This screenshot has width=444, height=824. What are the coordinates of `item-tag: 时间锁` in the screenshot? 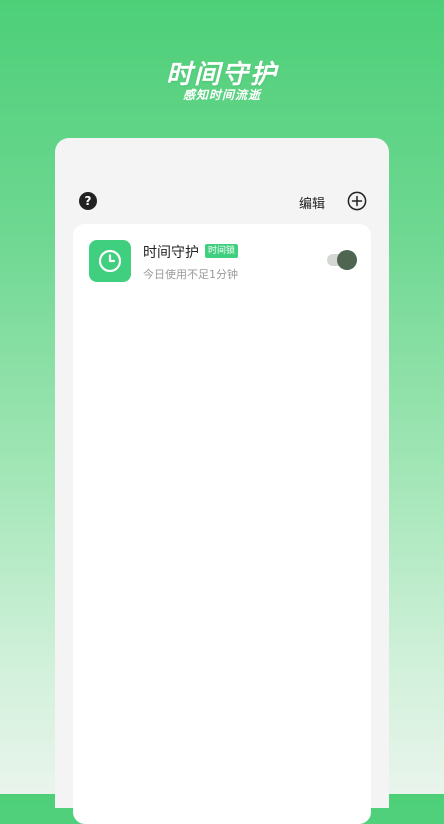 It's located at (222, 251).